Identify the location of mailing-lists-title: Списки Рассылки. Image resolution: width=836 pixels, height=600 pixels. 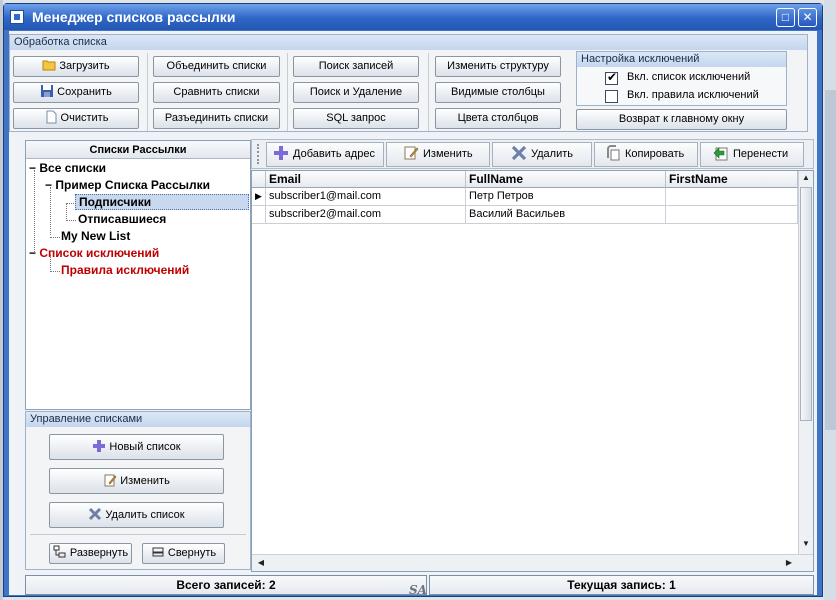
(138, 150).